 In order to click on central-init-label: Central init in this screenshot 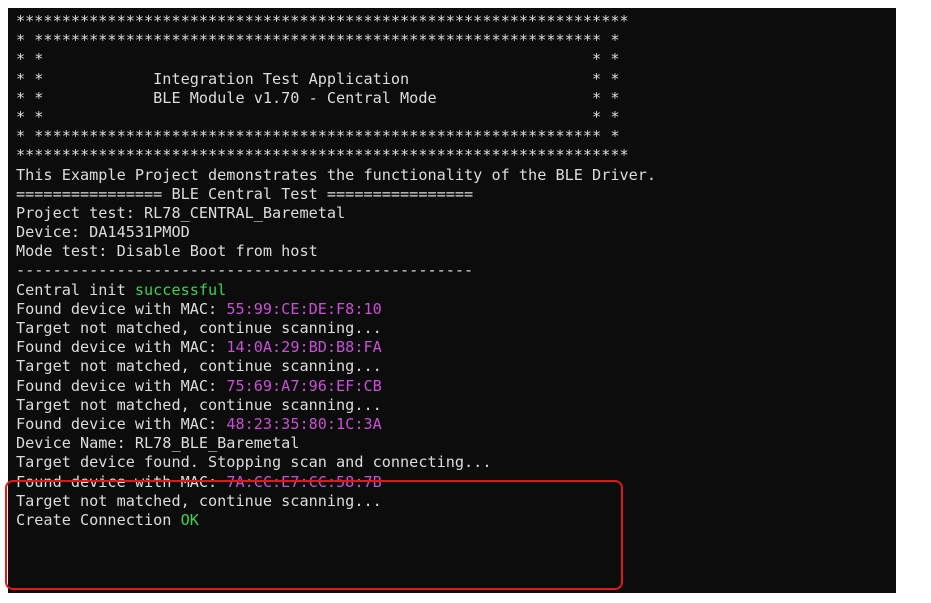, I will do `click(75, 289)`.